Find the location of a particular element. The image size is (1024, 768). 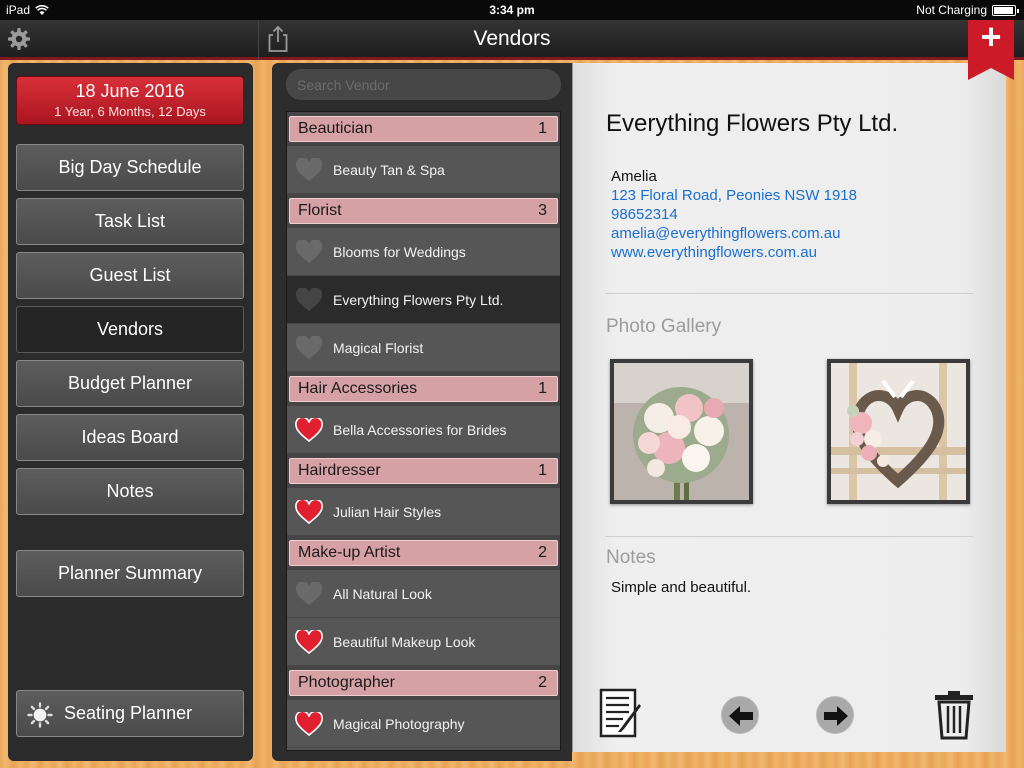

plus-icon: + is located at coordinates (991, 36).